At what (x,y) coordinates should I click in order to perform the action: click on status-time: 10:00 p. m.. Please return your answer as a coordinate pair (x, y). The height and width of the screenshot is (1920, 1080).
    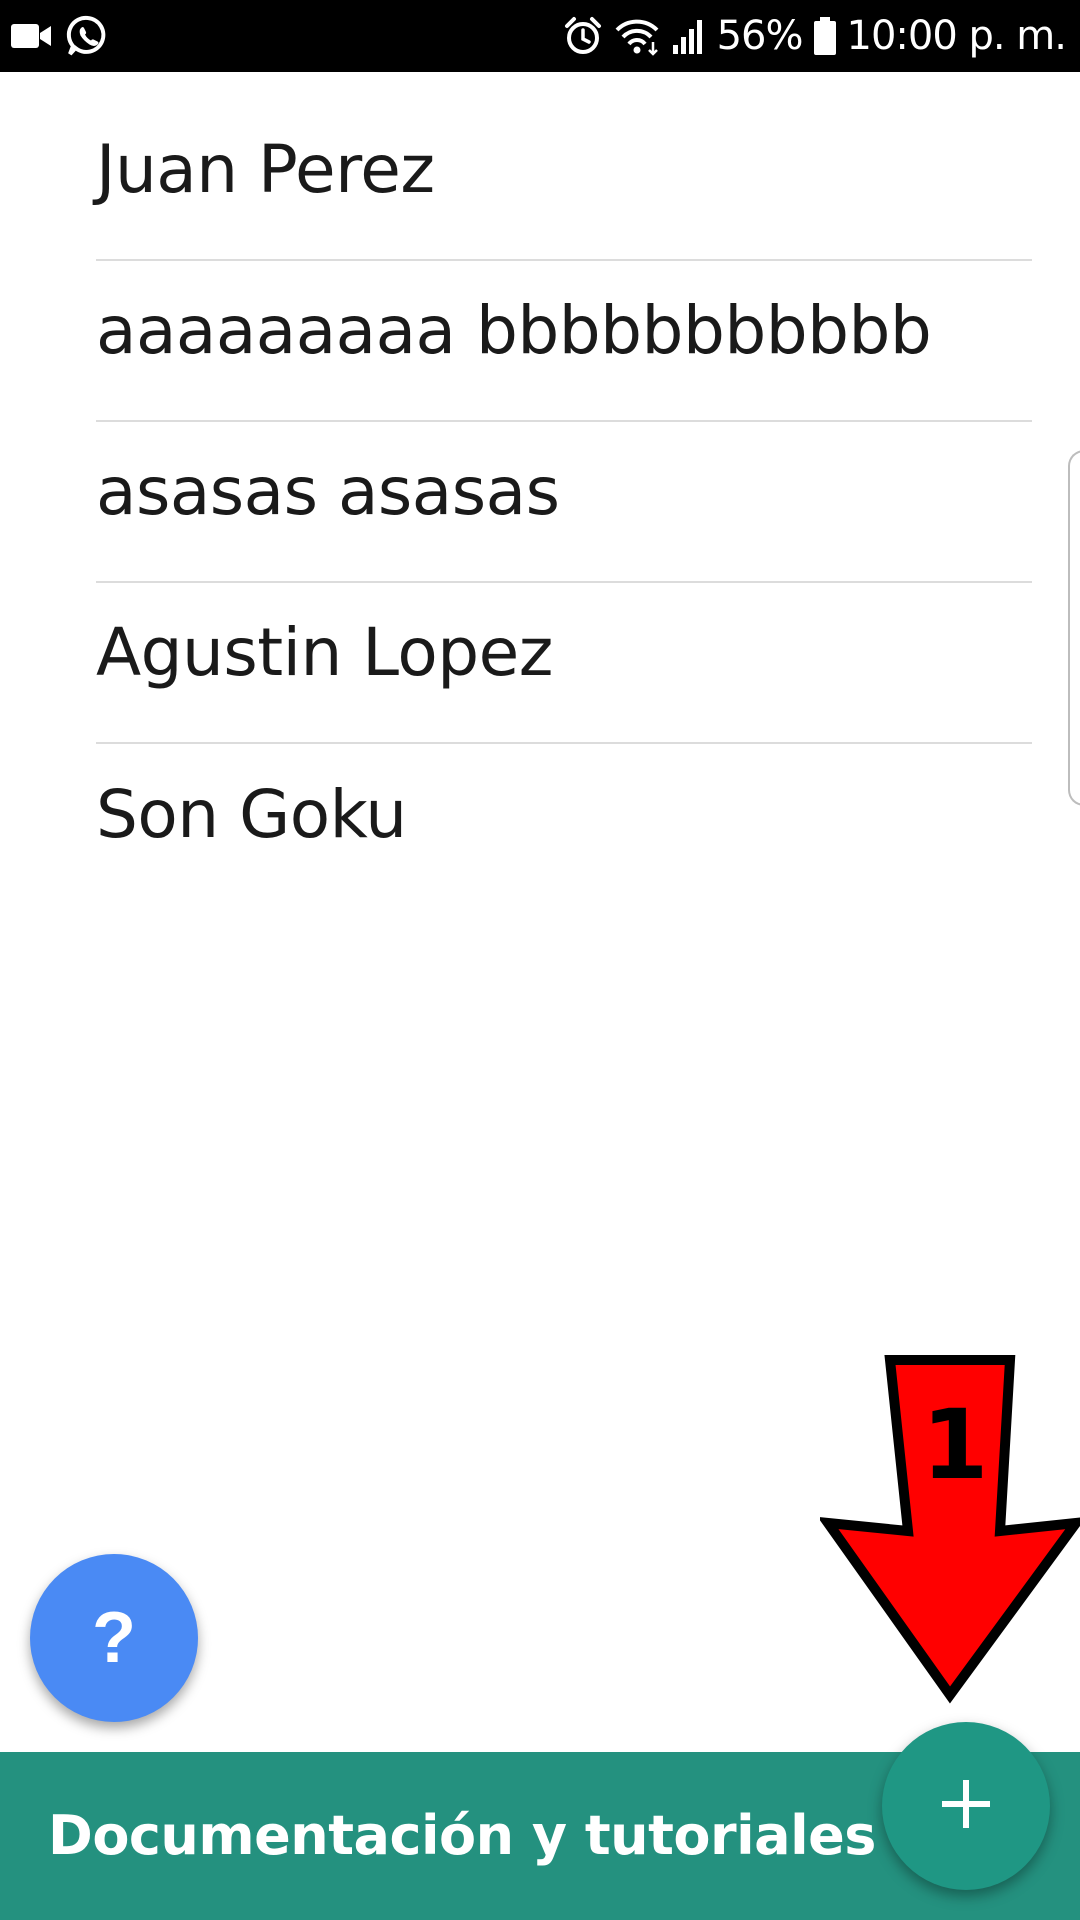
    Looking at the image, I should click on (956, 36).